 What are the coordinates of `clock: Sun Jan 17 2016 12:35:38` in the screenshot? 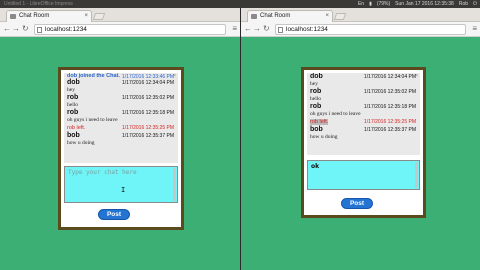 It's located at (424, 4).